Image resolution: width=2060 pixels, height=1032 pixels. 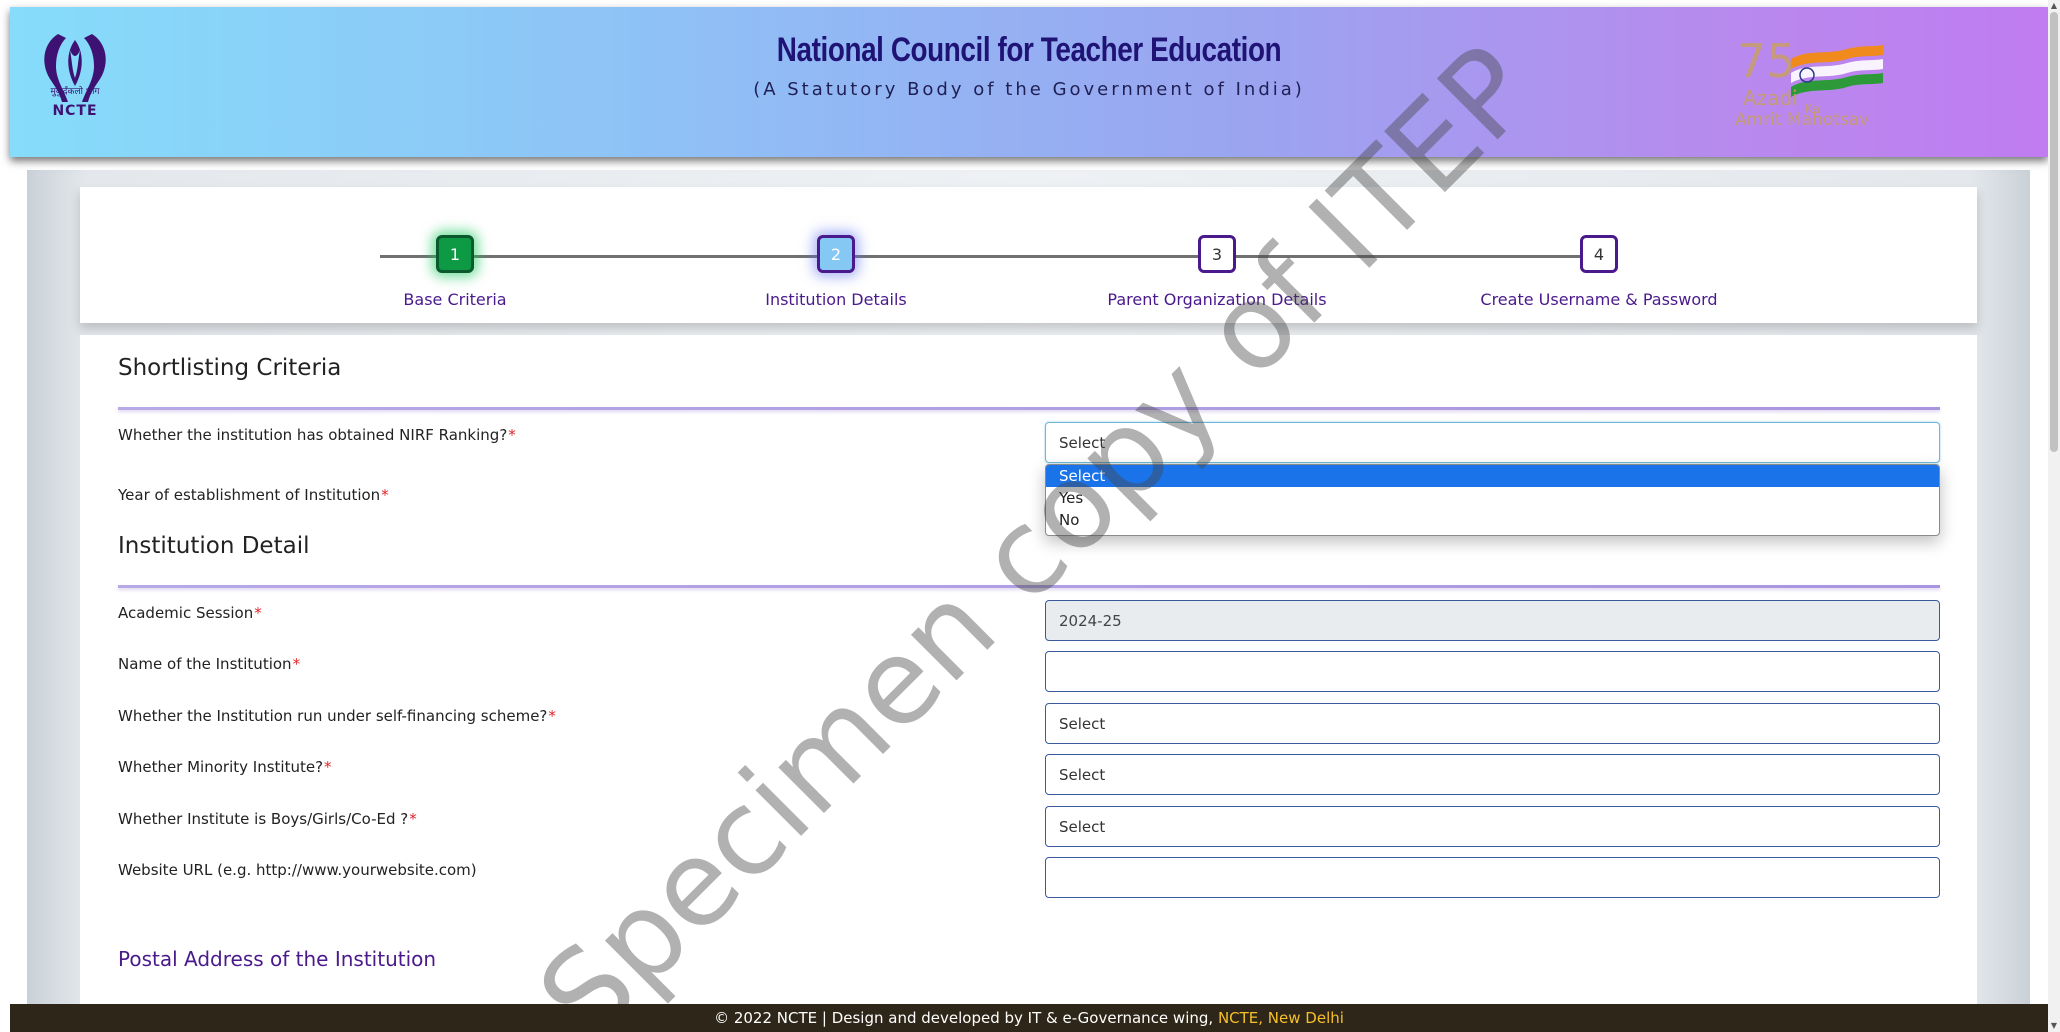 I want to click on dropdown-option-yes: Yes, so click(x=1492, y=498).